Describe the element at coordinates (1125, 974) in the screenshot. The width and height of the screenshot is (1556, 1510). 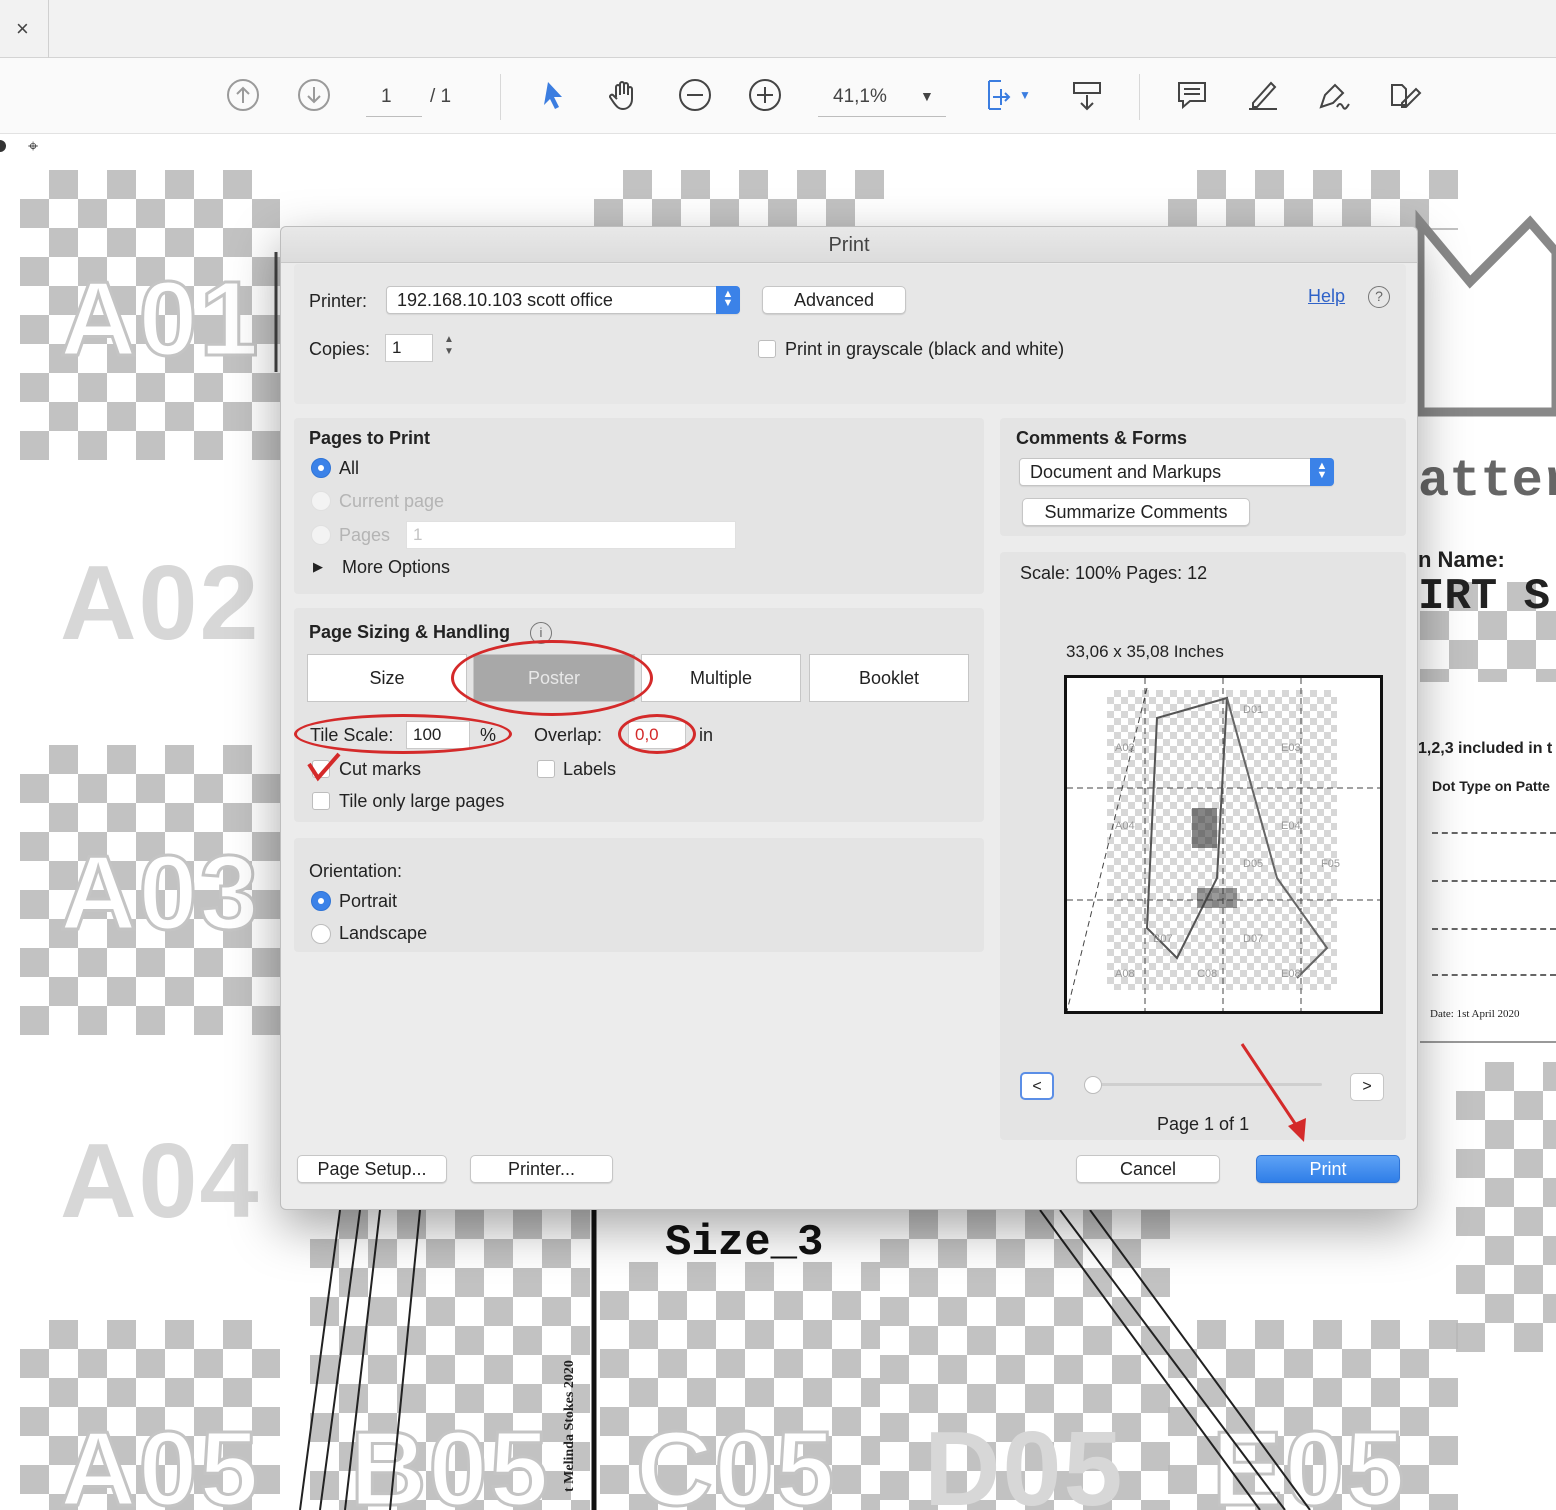
I see `preview-tile-label: A08` at that location.